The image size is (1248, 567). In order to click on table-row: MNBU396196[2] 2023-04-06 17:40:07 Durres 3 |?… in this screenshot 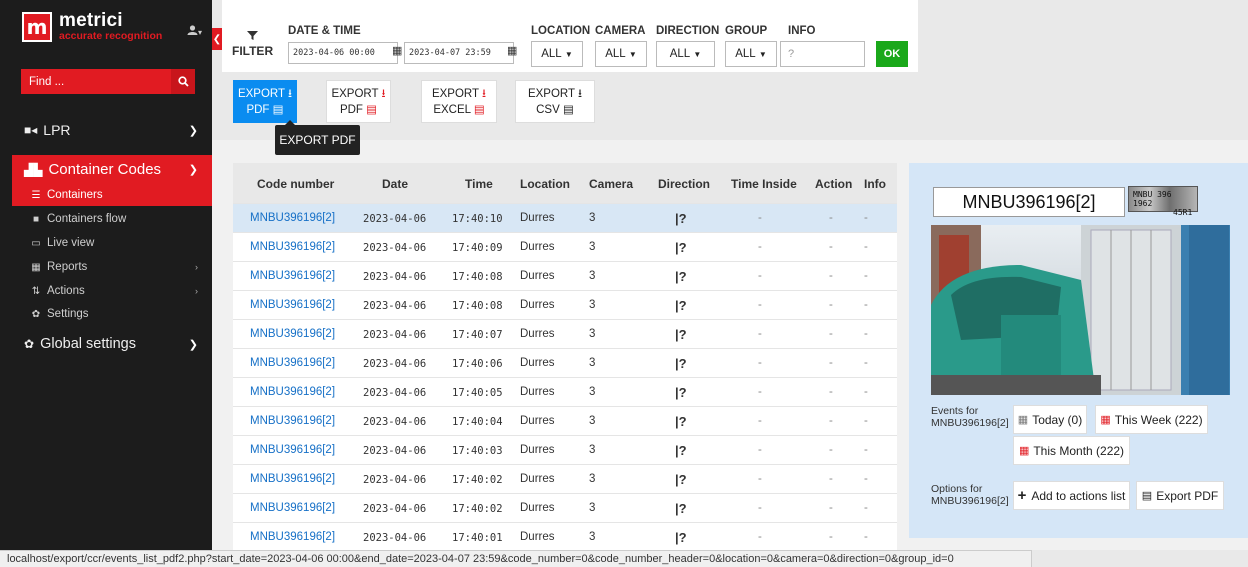, I will do `click(565, 333)`.